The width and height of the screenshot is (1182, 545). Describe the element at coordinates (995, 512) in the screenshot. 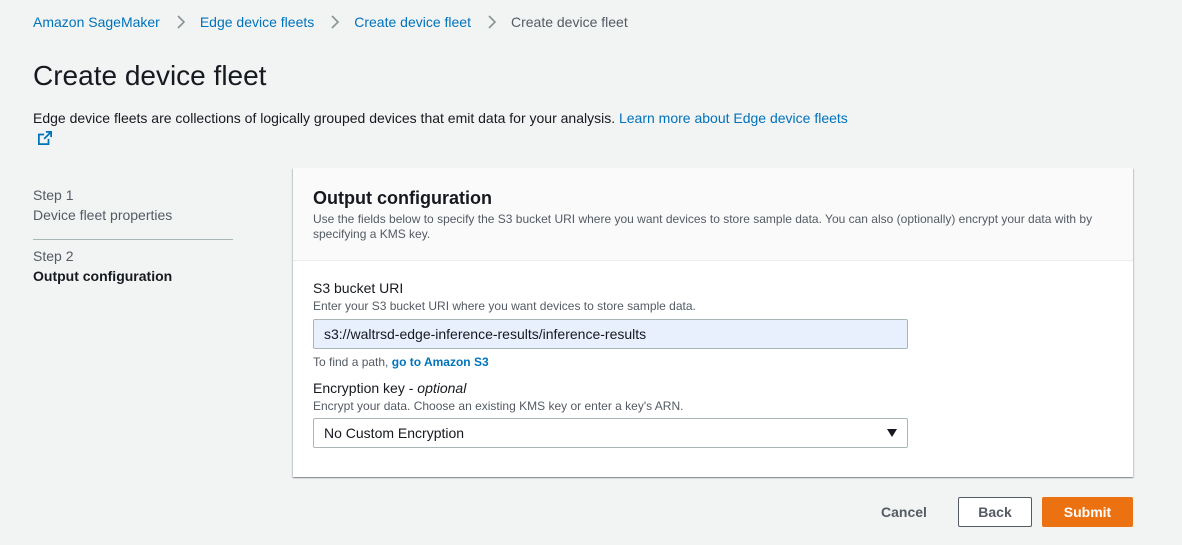

I see `back-button: Back` at that location.